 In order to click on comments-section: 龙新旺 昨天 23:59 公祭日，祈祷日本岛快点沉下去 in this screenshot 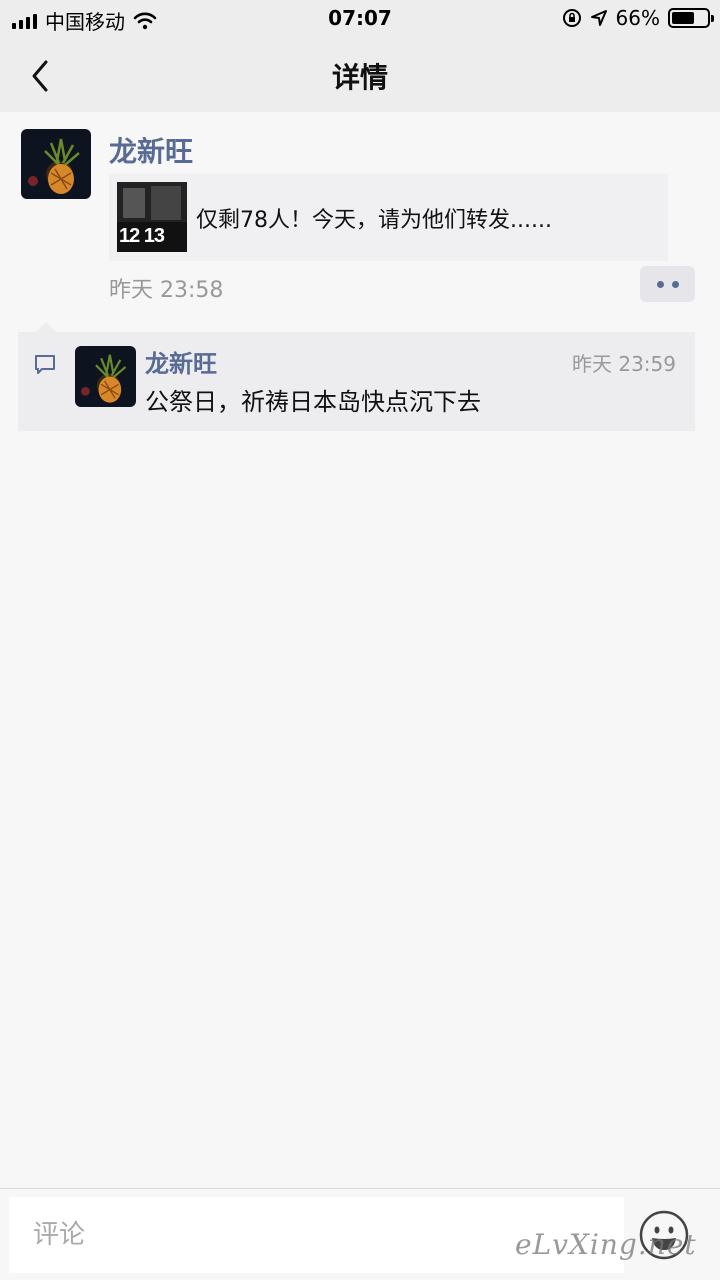, I will do `click(356, 376)`.